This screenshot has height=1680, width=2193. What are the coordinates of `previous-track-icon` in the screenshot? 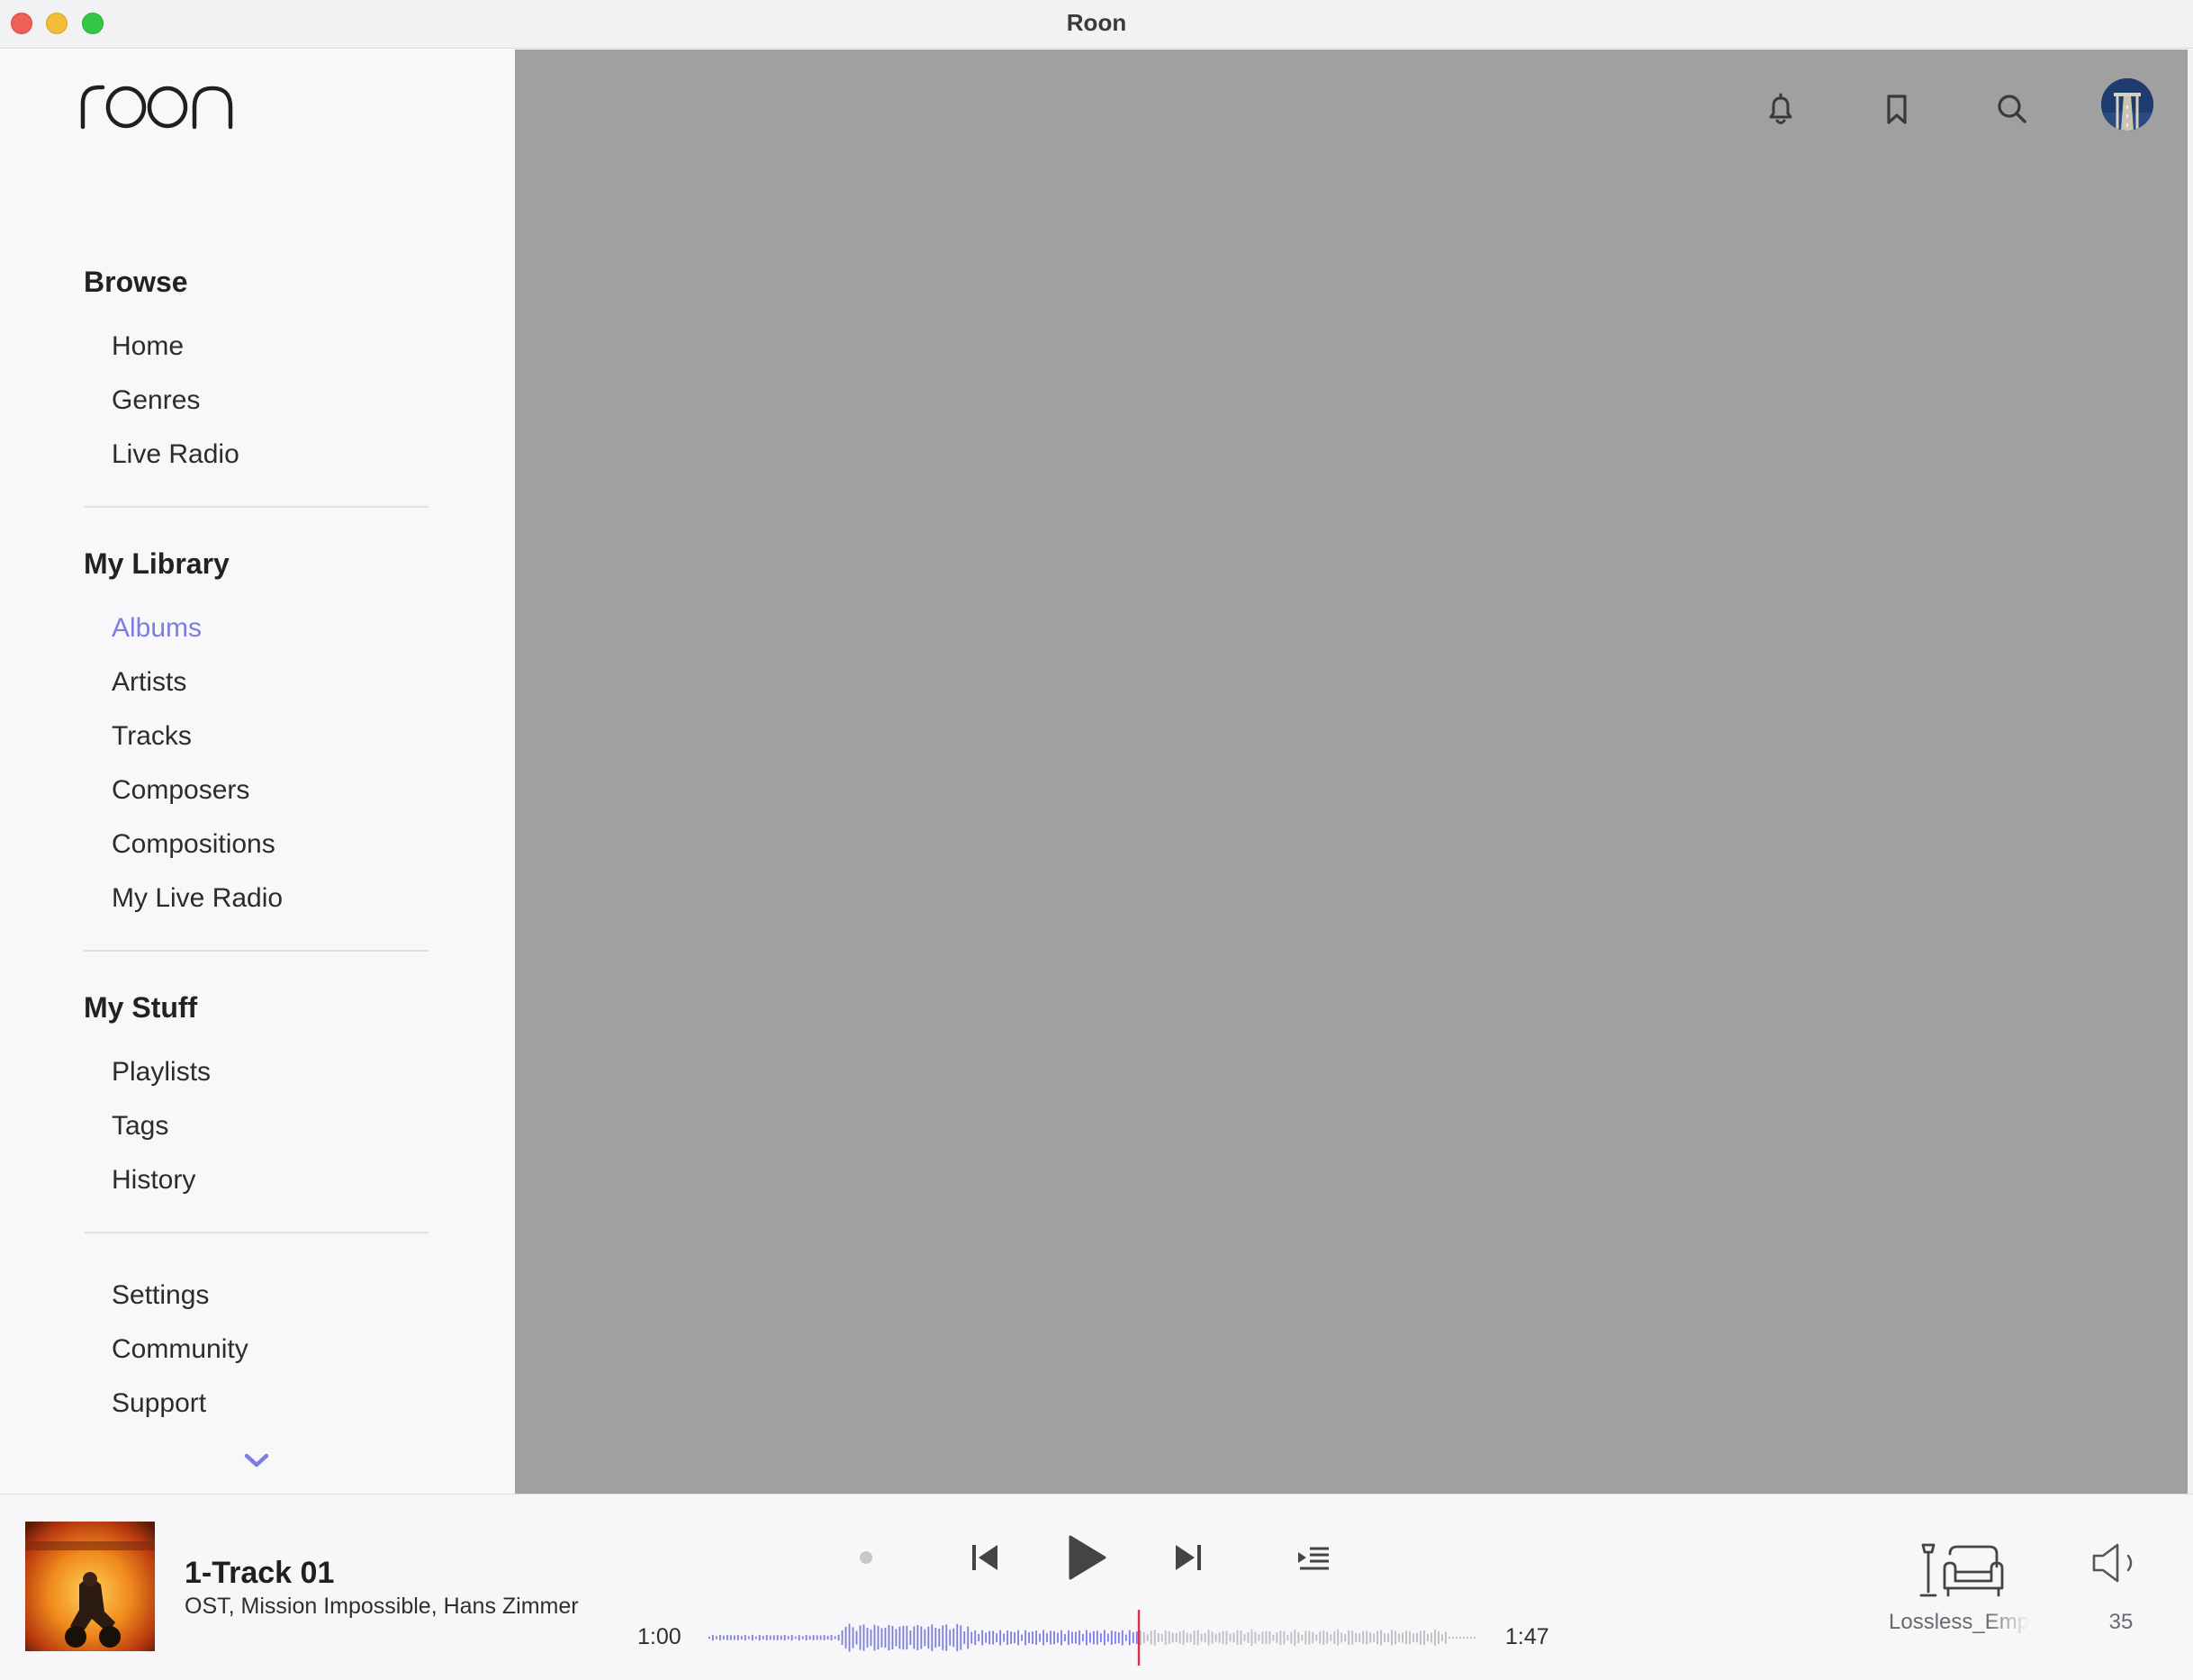 It's located at (985, 1557).